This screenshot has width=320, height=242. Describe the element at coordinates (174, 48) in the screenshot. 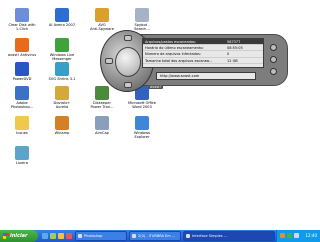

I see `stat-label: Horário do último escaneamento:` at that location.